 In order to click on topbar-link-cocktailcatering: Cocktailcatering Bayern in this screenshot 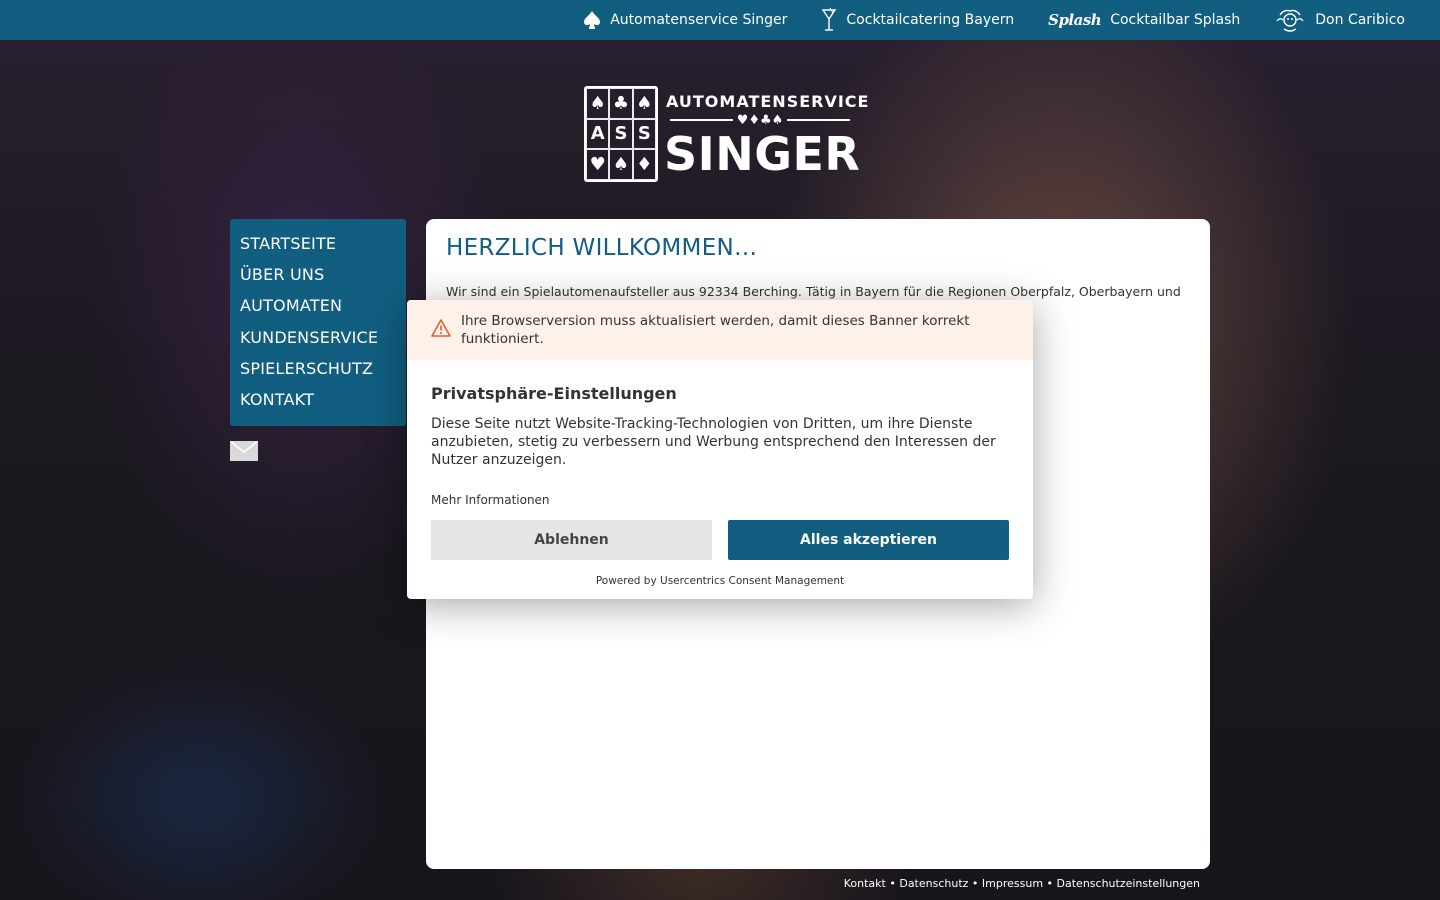, I will do `click(918, 19)`.